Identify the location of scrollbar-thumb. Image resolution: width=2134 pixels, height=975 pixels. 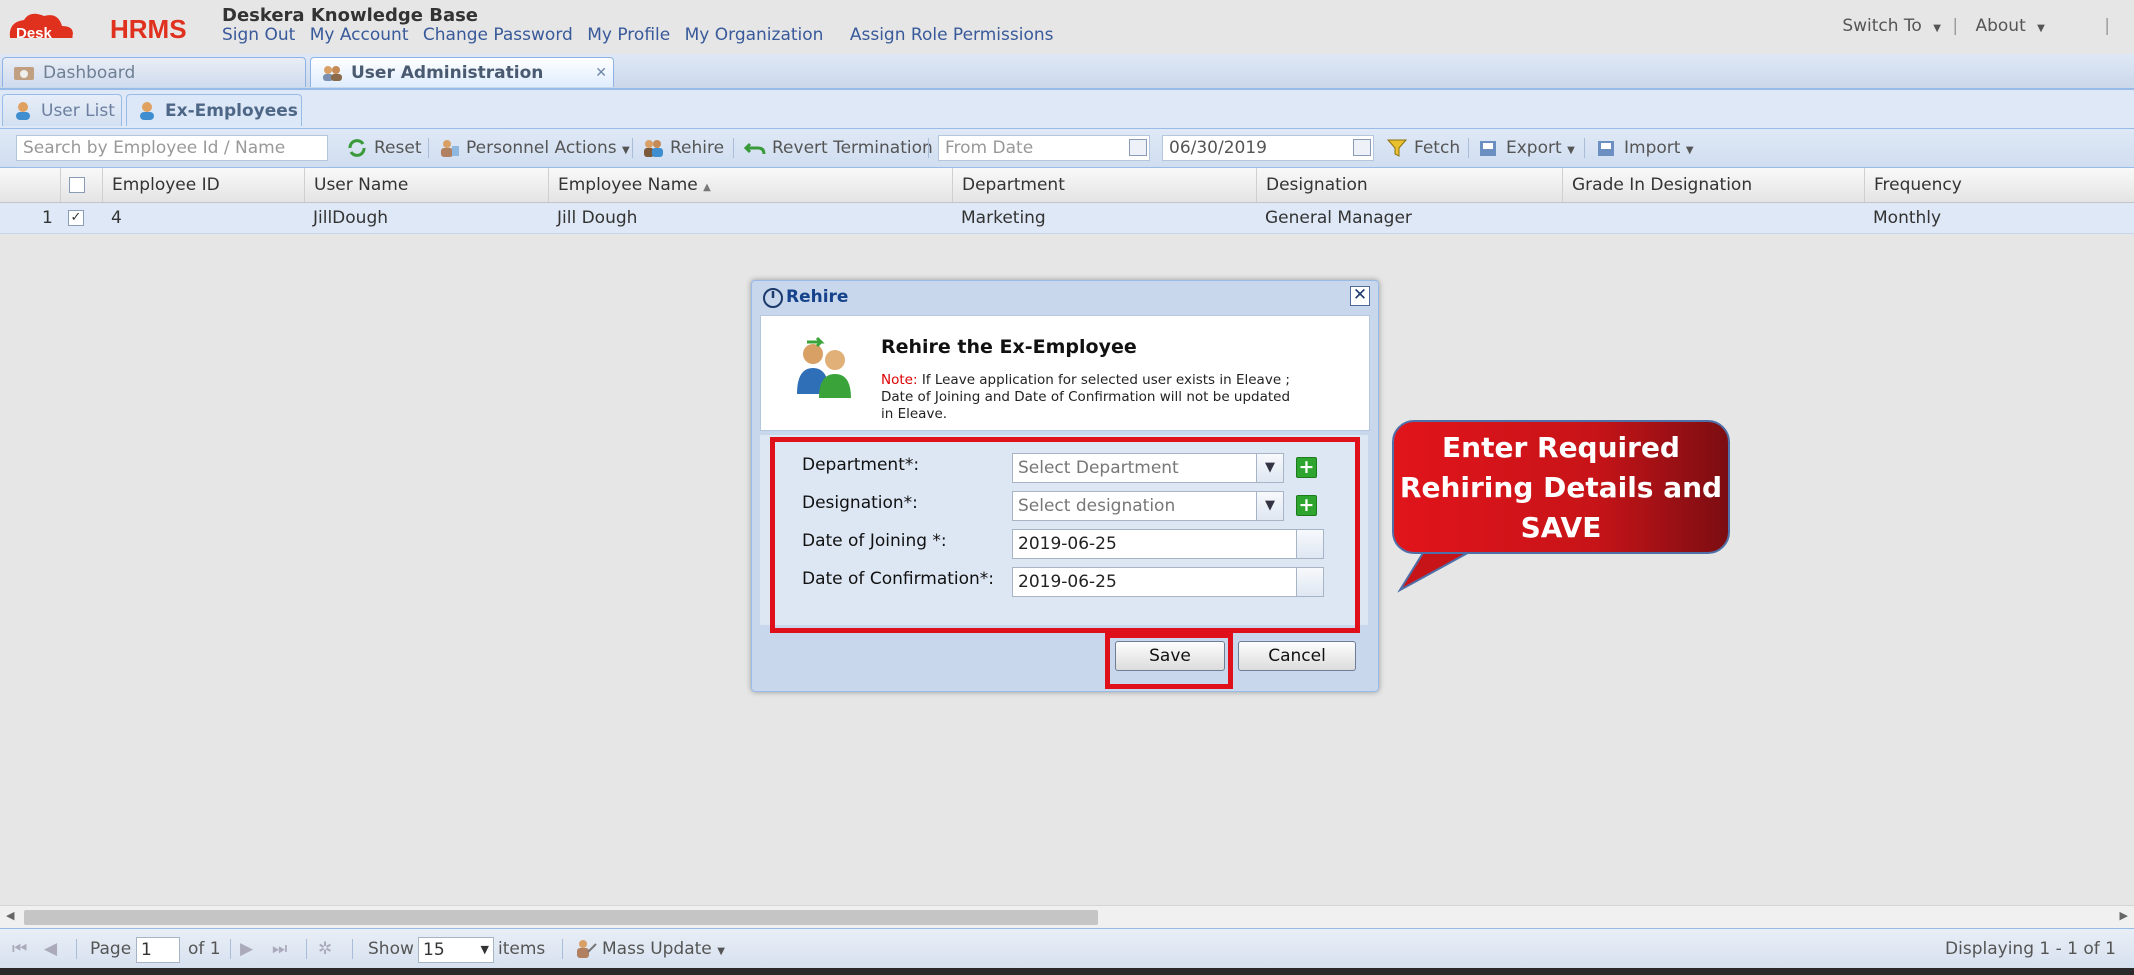
(561, 917).